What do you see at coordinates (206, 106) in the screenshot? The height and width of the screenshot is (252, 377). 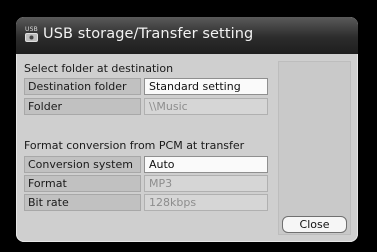 I see `folder-value: \\Music` at bounding box center [206, 106].